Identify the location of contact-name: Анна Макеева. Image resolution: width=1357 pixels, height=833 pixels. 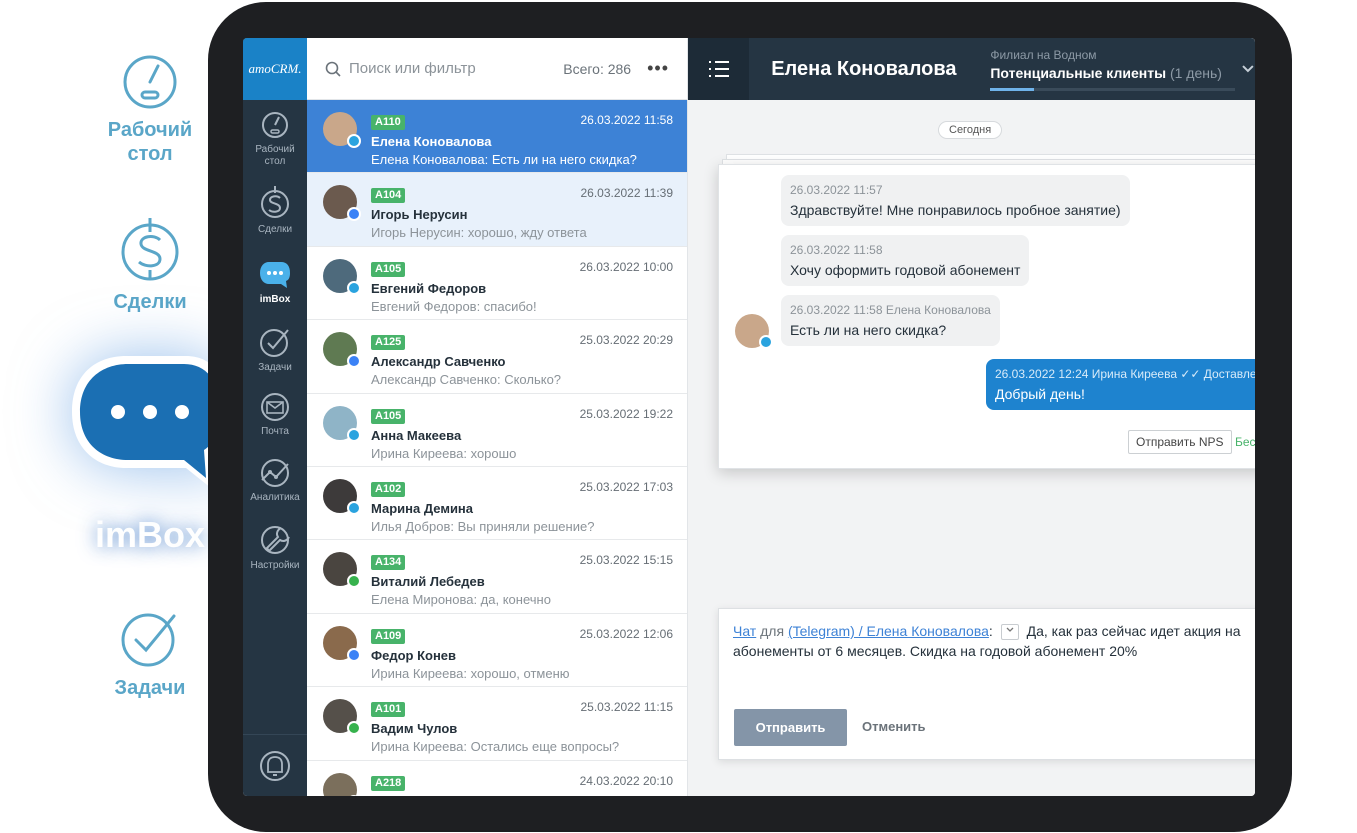
(416, 435).